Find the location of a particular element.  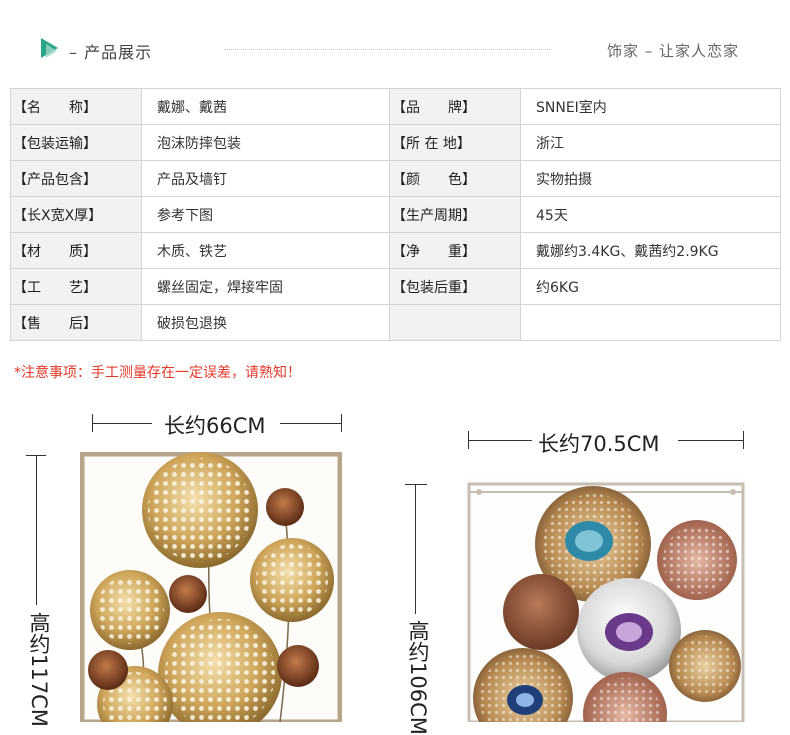

spec-label: 【材 质】 is located at coordinates (76, 250).